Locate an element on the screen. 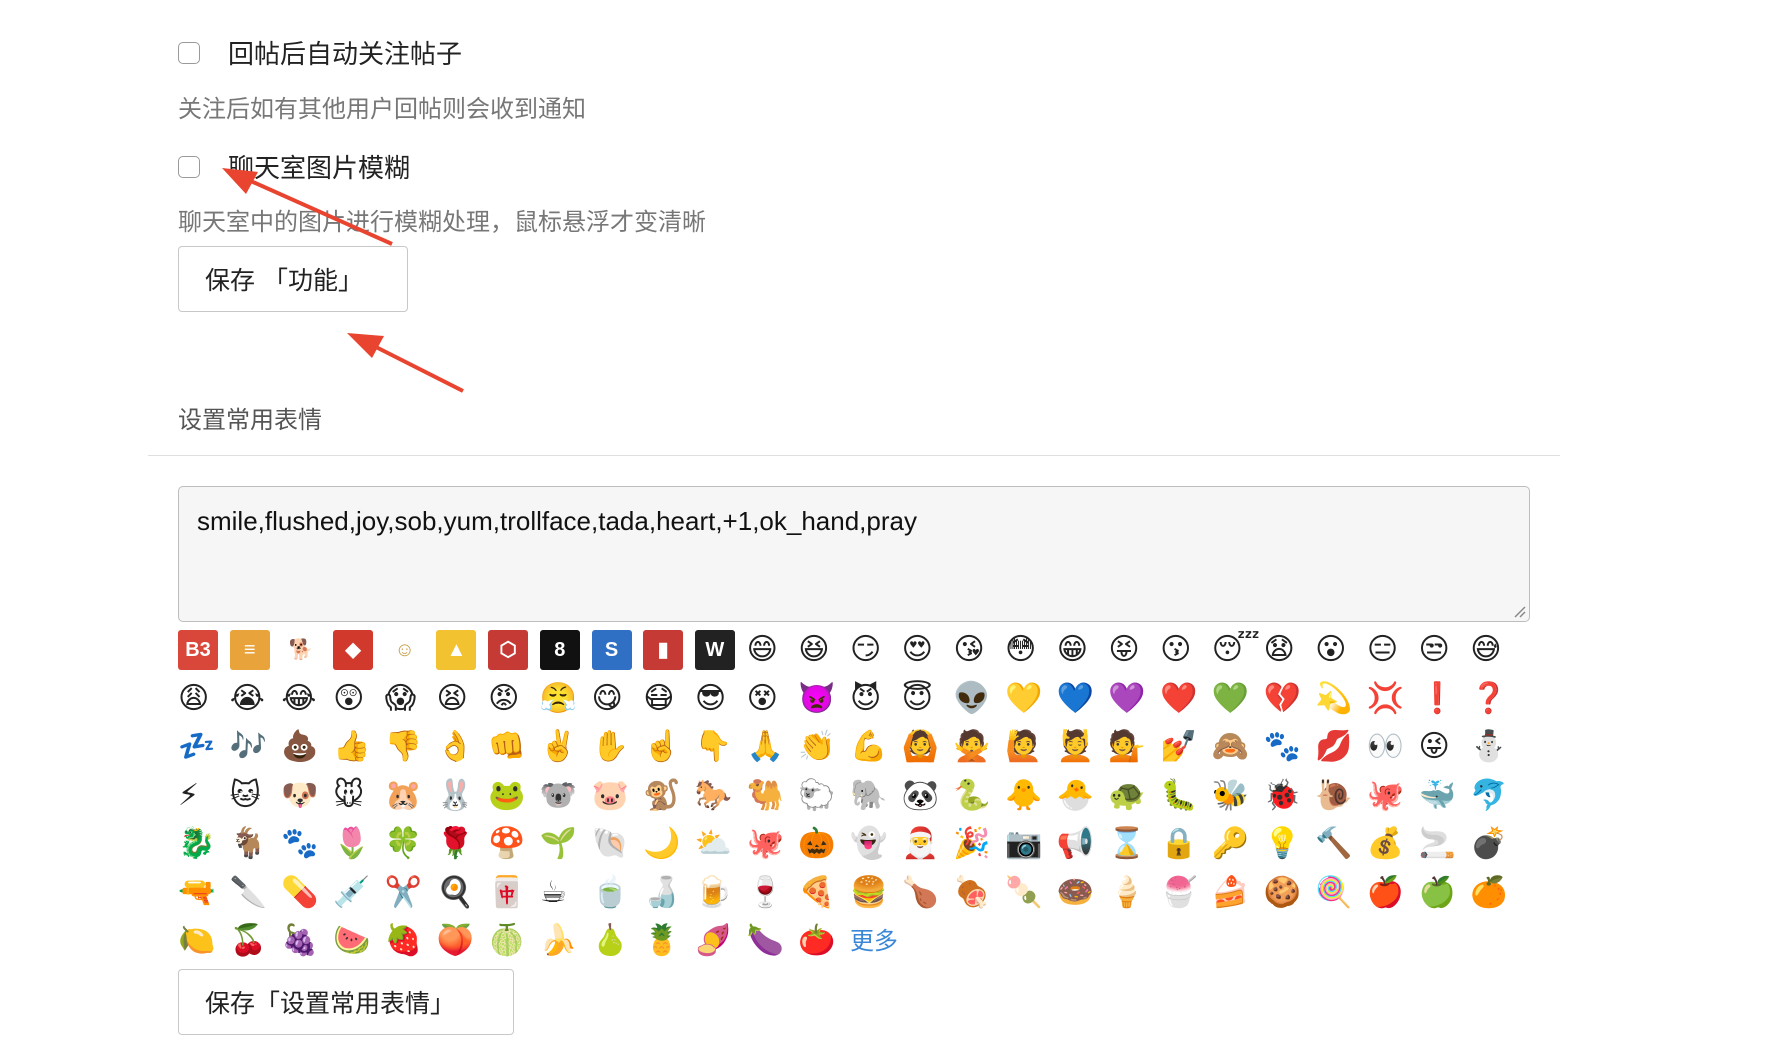 This screenshot has height=1048, width=1790. emoji-option: 💅 is located at coordinates (1186, 747).